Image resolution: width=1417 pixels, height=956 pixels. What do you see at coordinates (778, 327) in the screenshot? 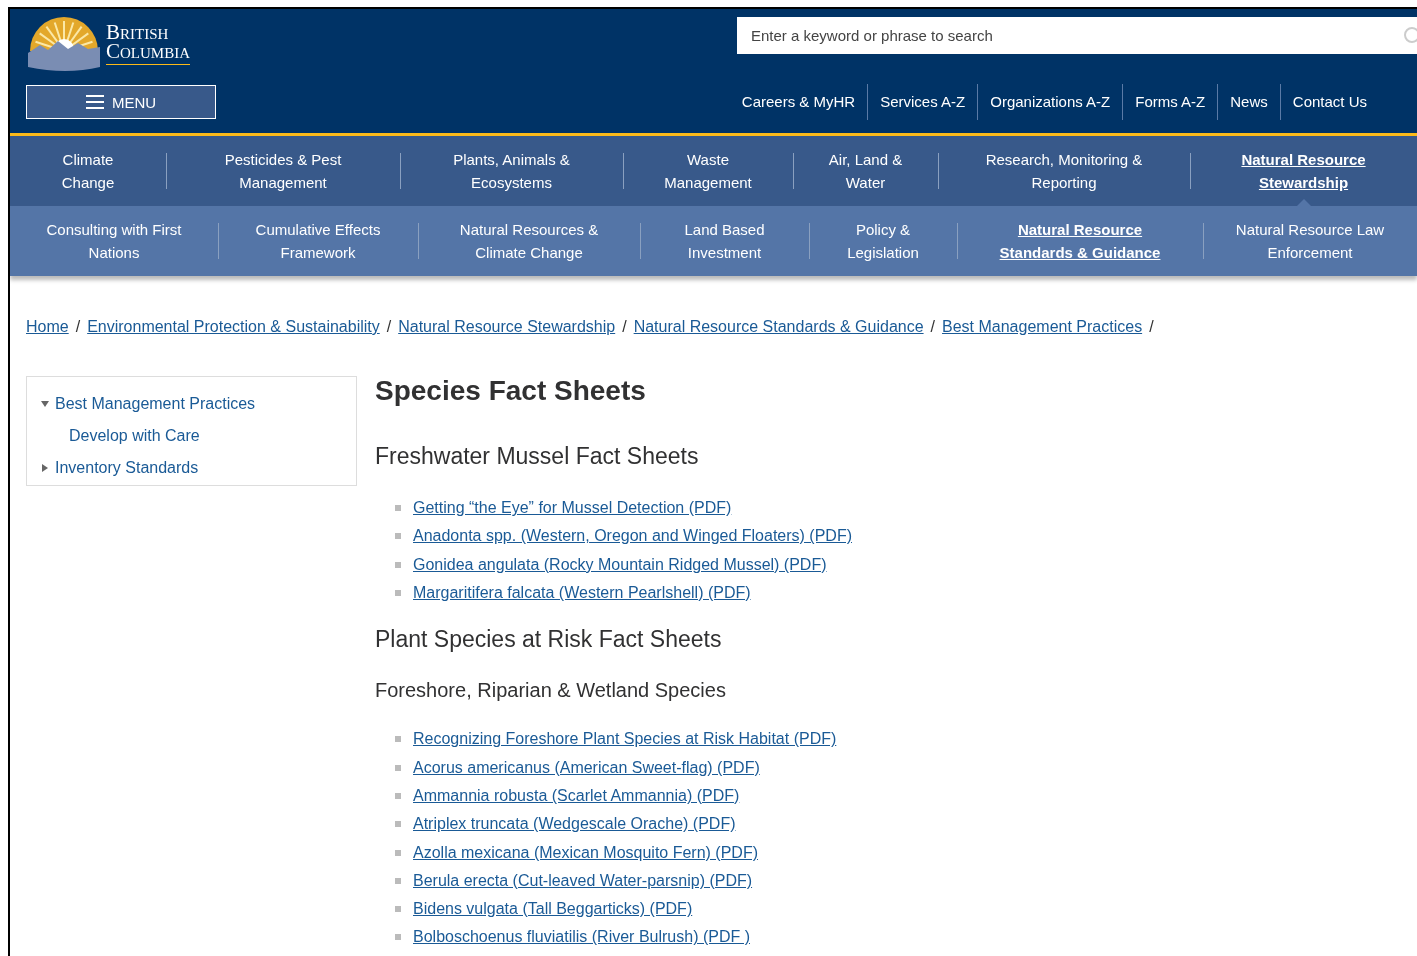
I see `breadcrumb-link: Natural Resource Standards & Guidance` at bounding box center [778, 327].